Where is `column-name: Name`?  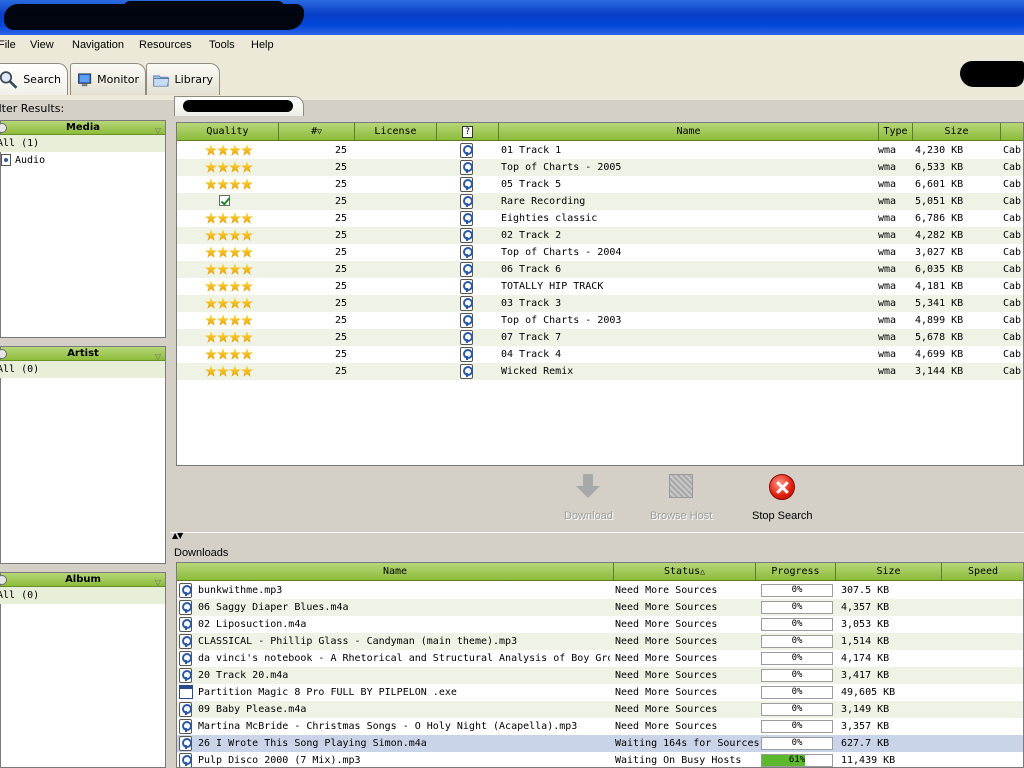
column-name: Name is located at coordinates (689, 132).